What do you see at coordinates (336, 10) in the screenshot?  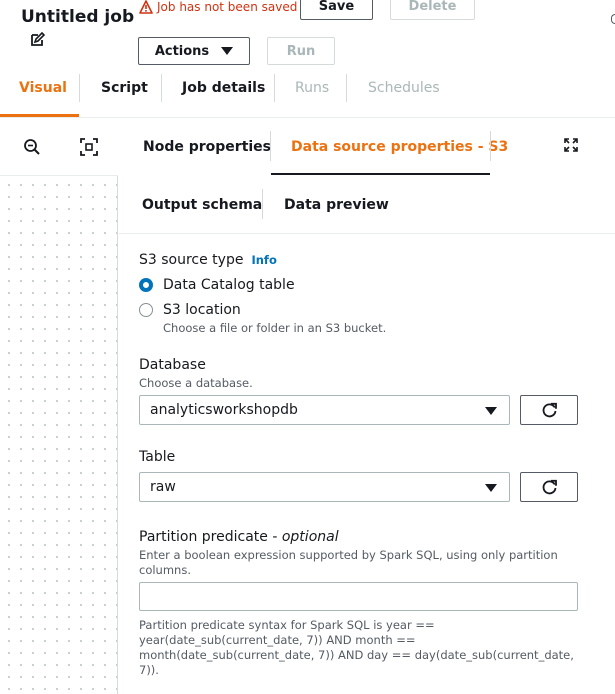 I see `save-button: Save` at bounding box center [336, 10].